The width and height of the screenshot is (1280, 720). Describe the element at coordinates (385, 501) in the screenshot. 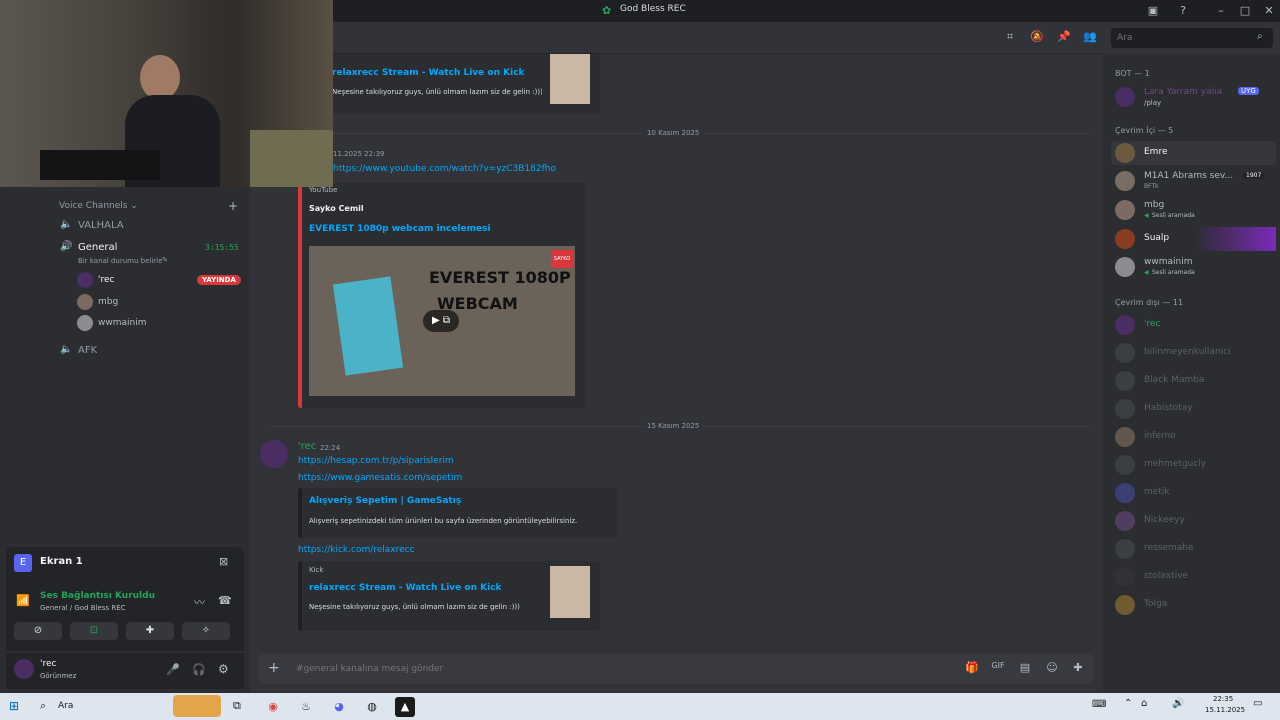

I see `embed-title: Alışveriş Sepetim | GameSatış` at that location.